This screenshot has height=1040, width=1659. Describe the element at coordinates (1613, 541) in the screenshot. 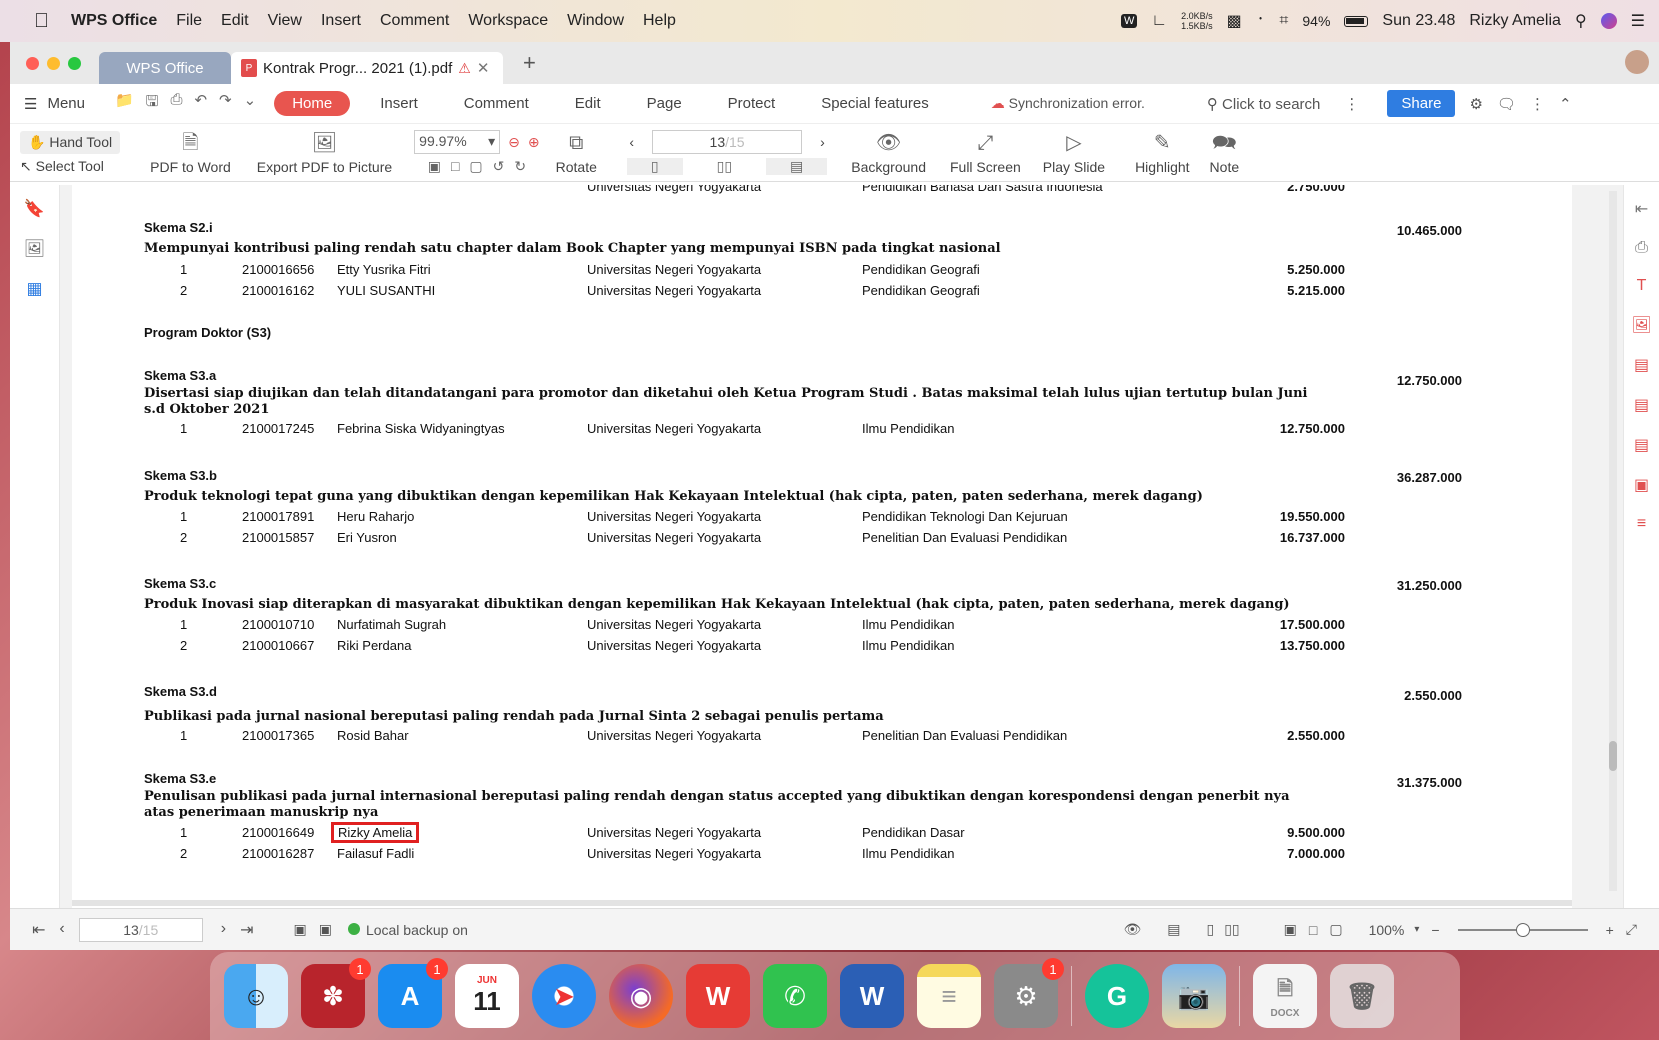

I see `vertical-scrollbar` at that location.